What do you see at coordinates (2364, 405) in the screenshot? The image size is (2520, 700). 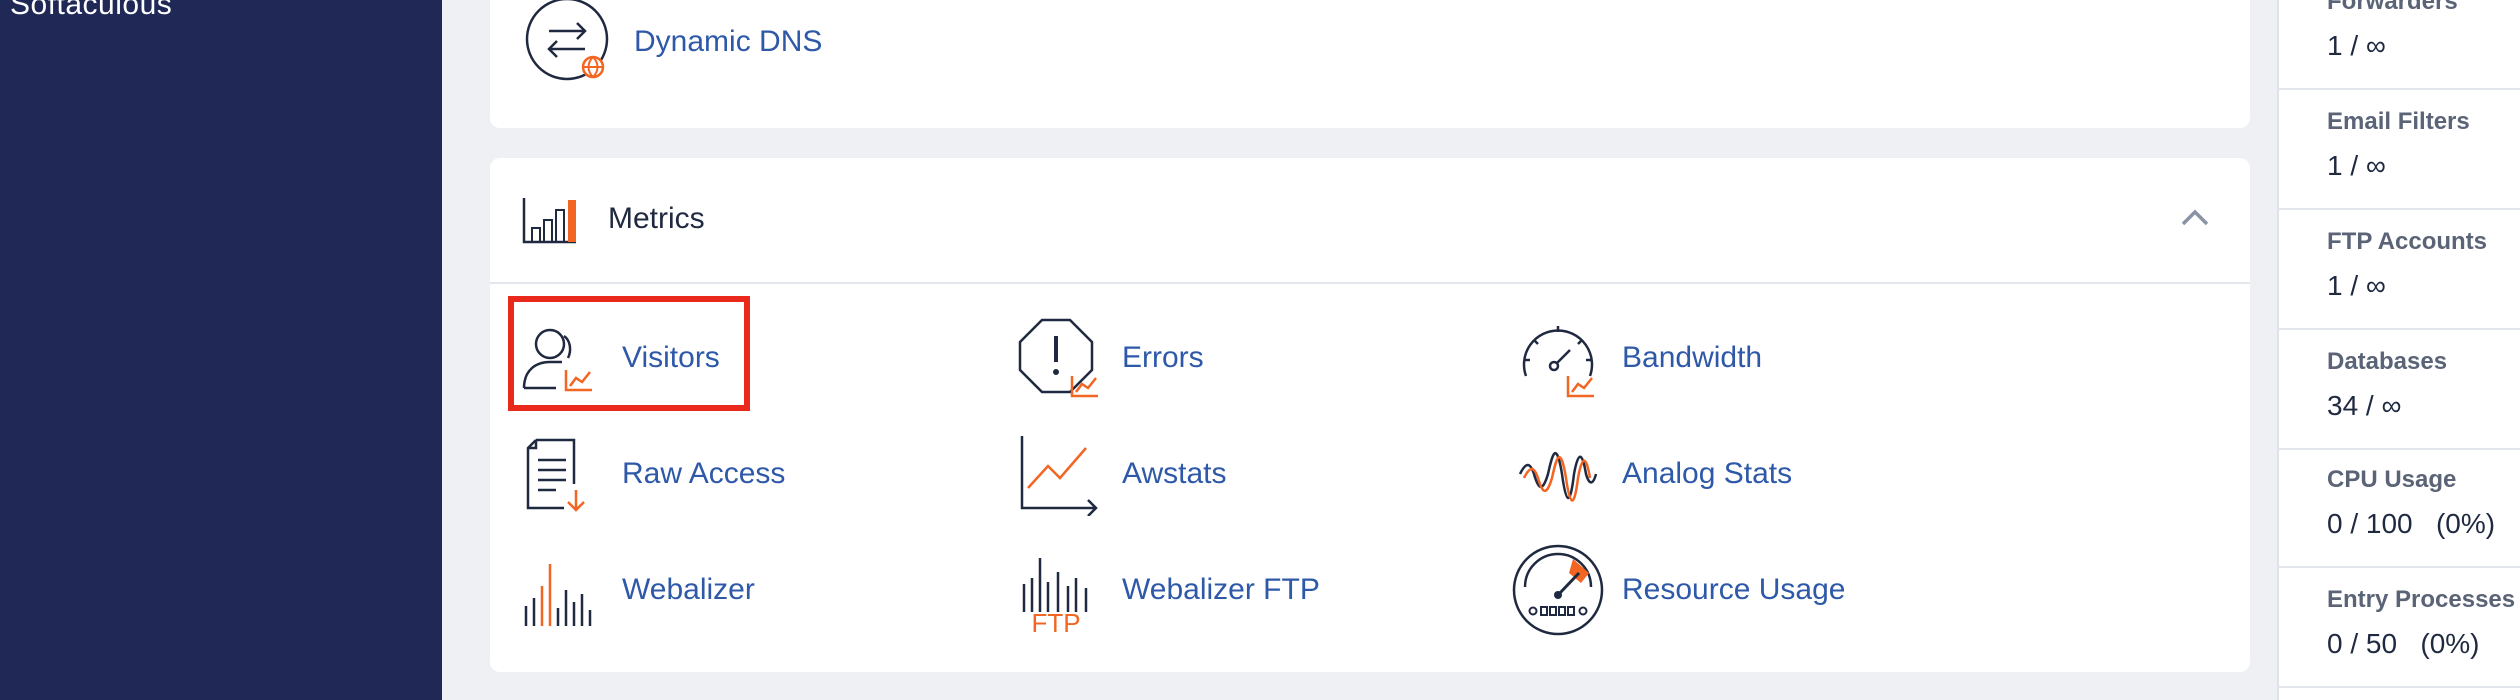 I see `stat-value: 34 / ∞` at bounding box center [2364, 405].